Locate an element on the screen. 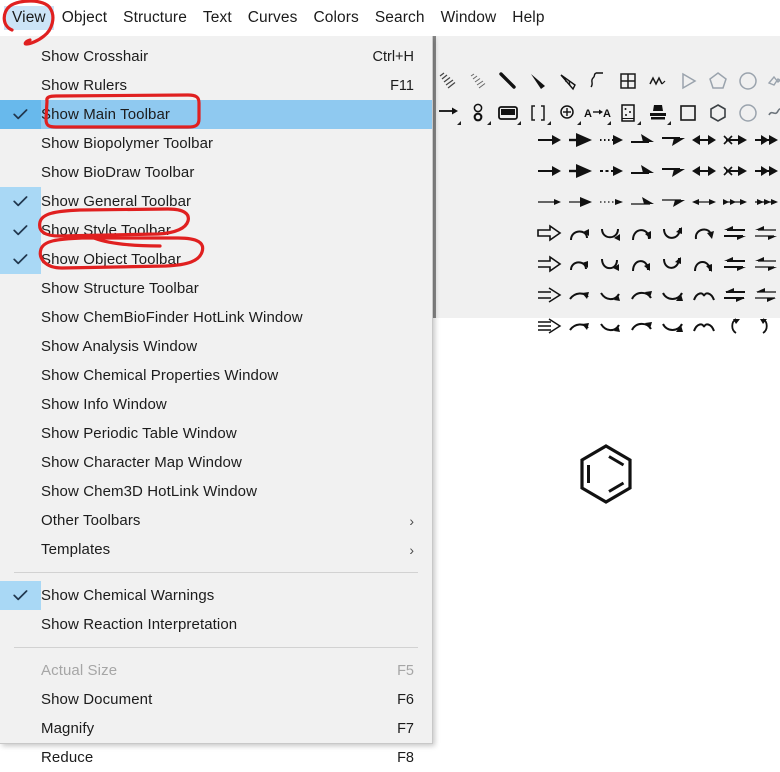  hash-lines-thin-icon is located at coordinates (478, 81).